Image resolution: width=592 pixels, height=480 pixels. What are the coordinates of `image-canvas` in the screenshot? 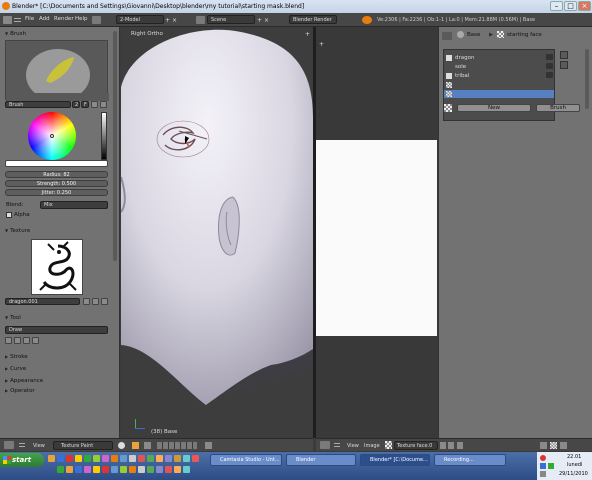 It's located at (376, 238).